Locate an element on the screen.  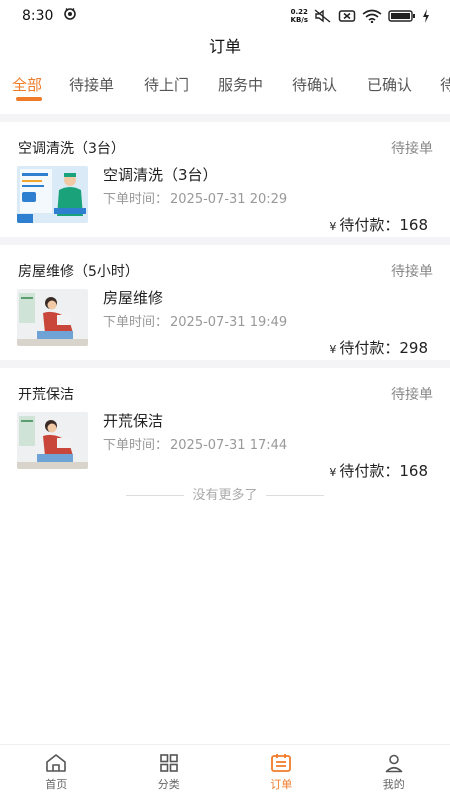
tabbar-label: 我的 is located at coordinates (393, 784).